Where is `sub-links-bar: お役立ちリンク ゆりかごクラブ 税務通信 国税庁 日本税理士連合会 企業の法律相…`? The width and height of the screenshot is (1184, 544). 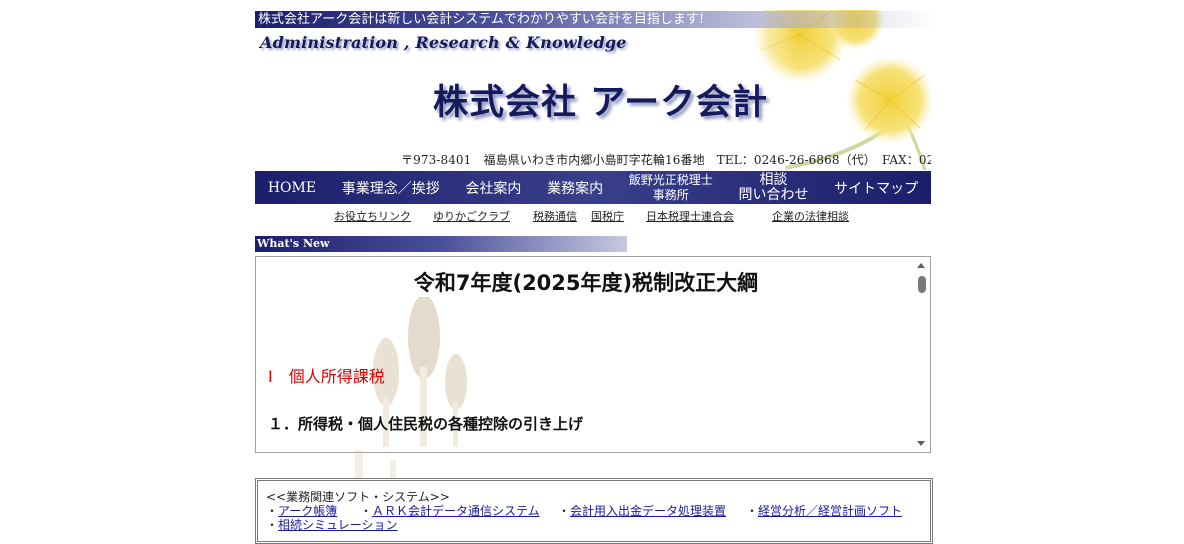 sub-links-bar: お役立ちリンク ゆりかごクラブ 税務通信 国税庁 日本税理士連合会 企業の法律相… is located at coordinates (593, 216).